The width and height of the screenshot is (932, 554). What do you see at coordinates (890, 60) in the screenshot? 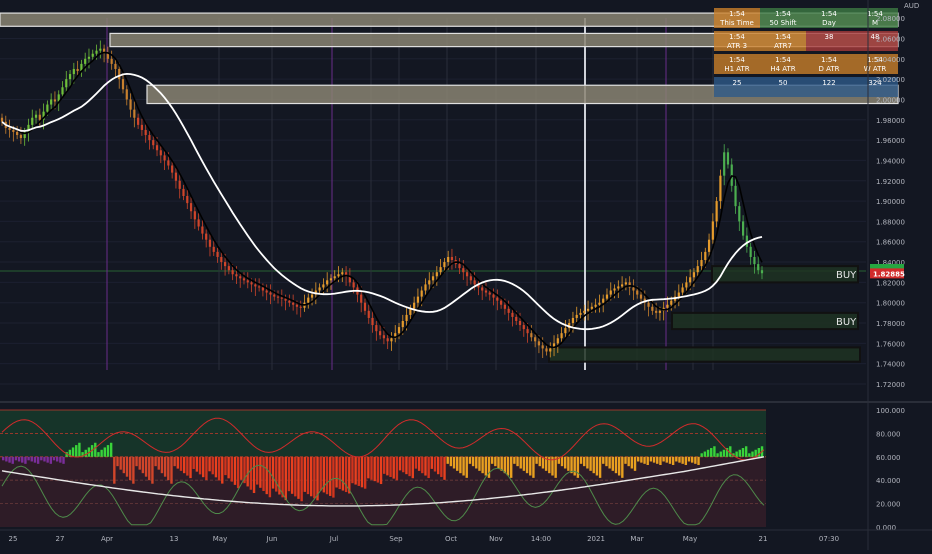
I see `price-tick-label: 2.04000` at bounding box center [890, 60].